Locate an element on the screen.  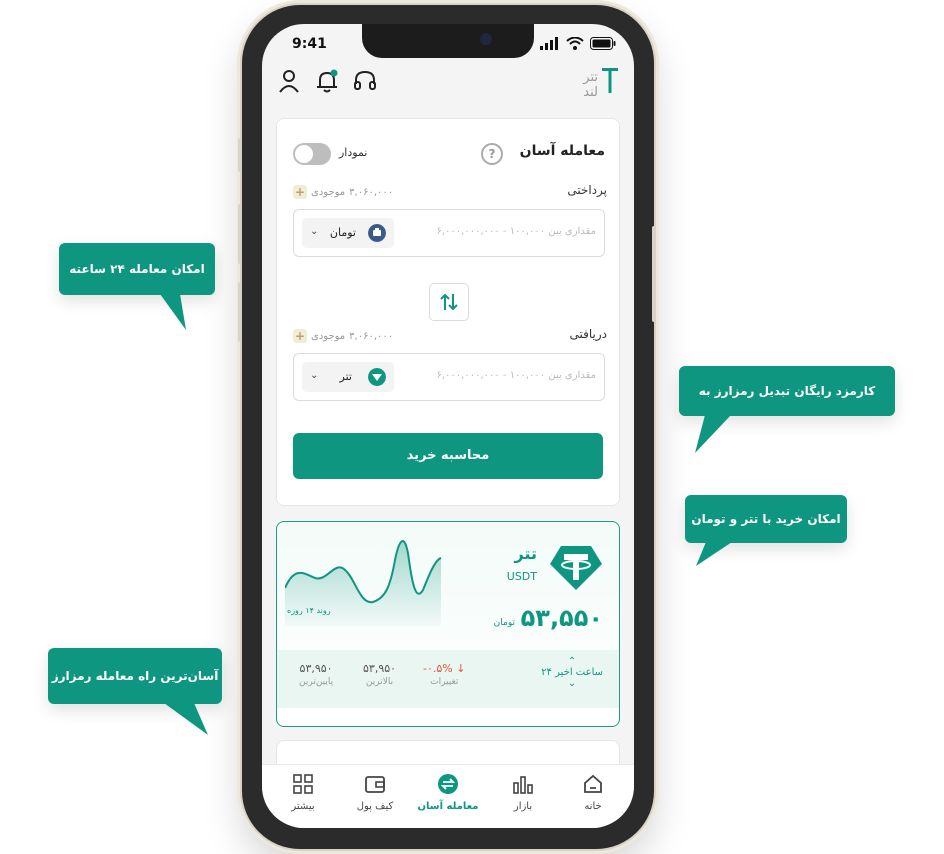
tooltip-free-fee: کارمزد رایگان تبدیل رمزارز به رمزارز is located at coordinates (787, 407).